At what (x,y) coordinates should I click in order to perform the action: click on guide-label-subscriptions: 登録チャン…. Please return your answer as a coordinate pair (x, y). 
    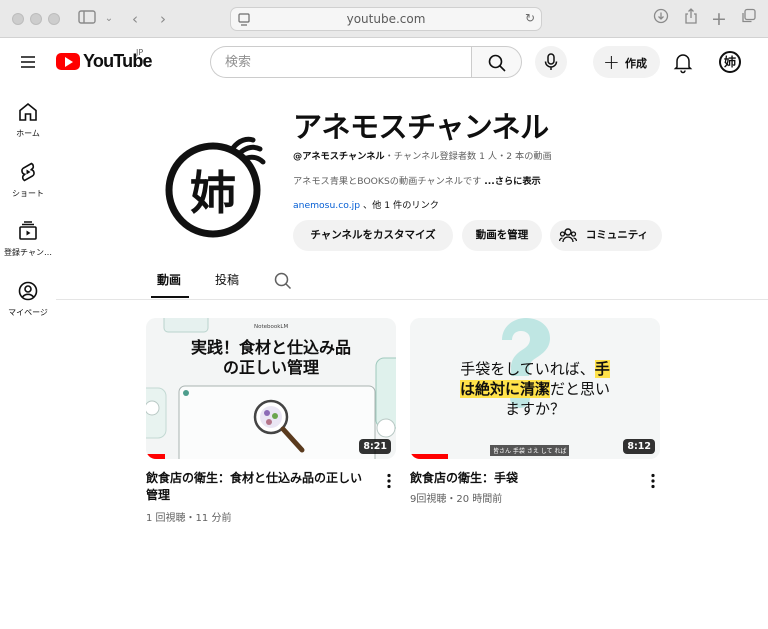
    Looking at the image, I should click on (28, 252).